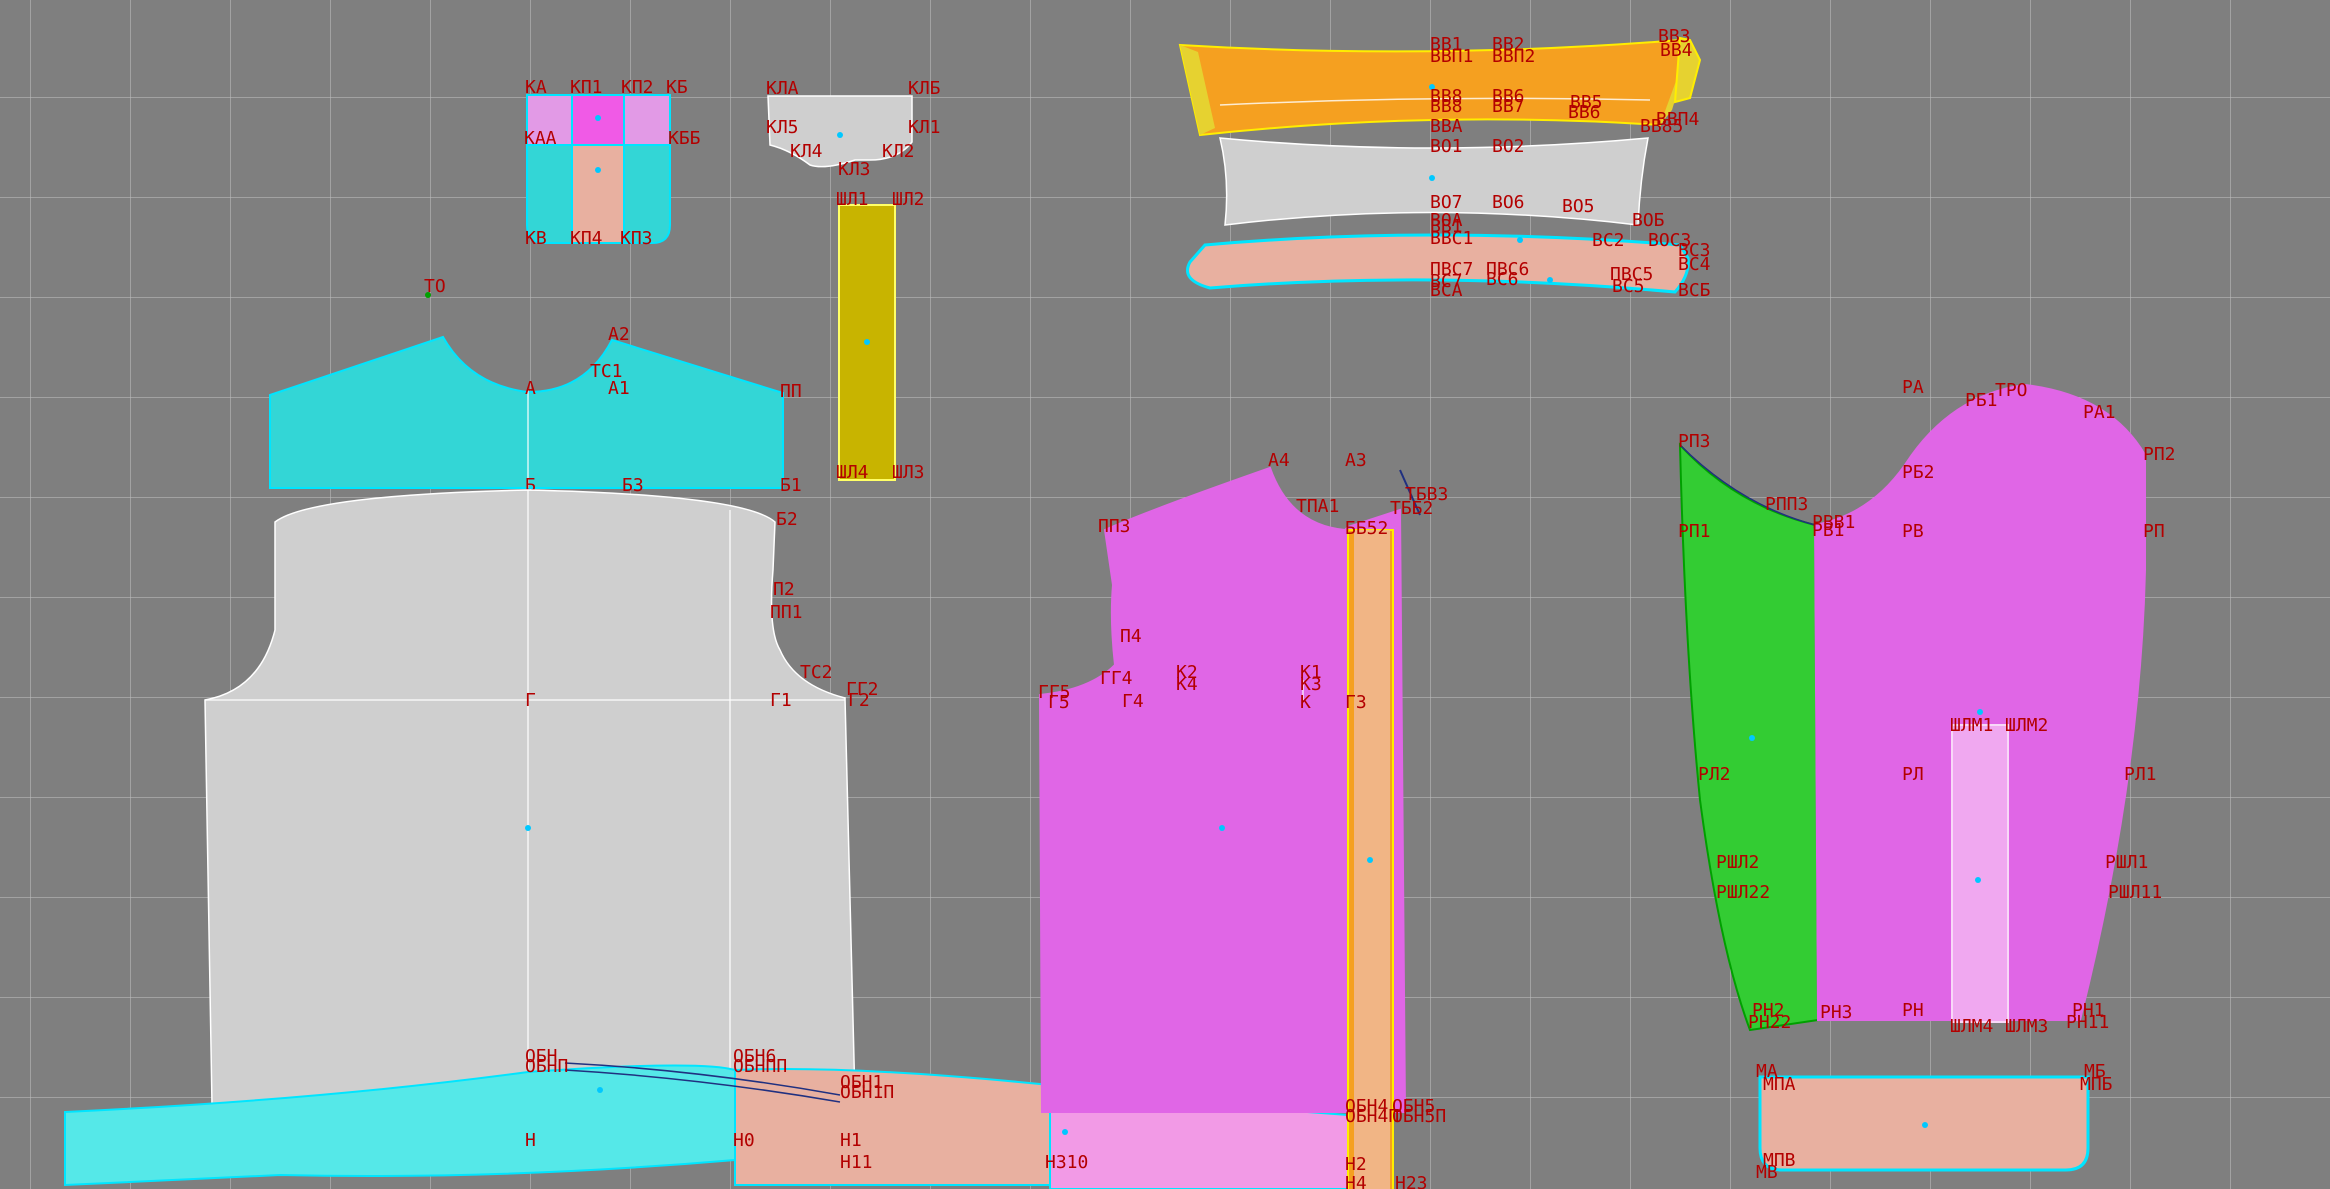 Image resolution: width=2330 pixels, height=1189 pixels. Describe the element at coordinates (744, 1140) in the screenshot. I see `point-label-hem-9: Н0` at that location.